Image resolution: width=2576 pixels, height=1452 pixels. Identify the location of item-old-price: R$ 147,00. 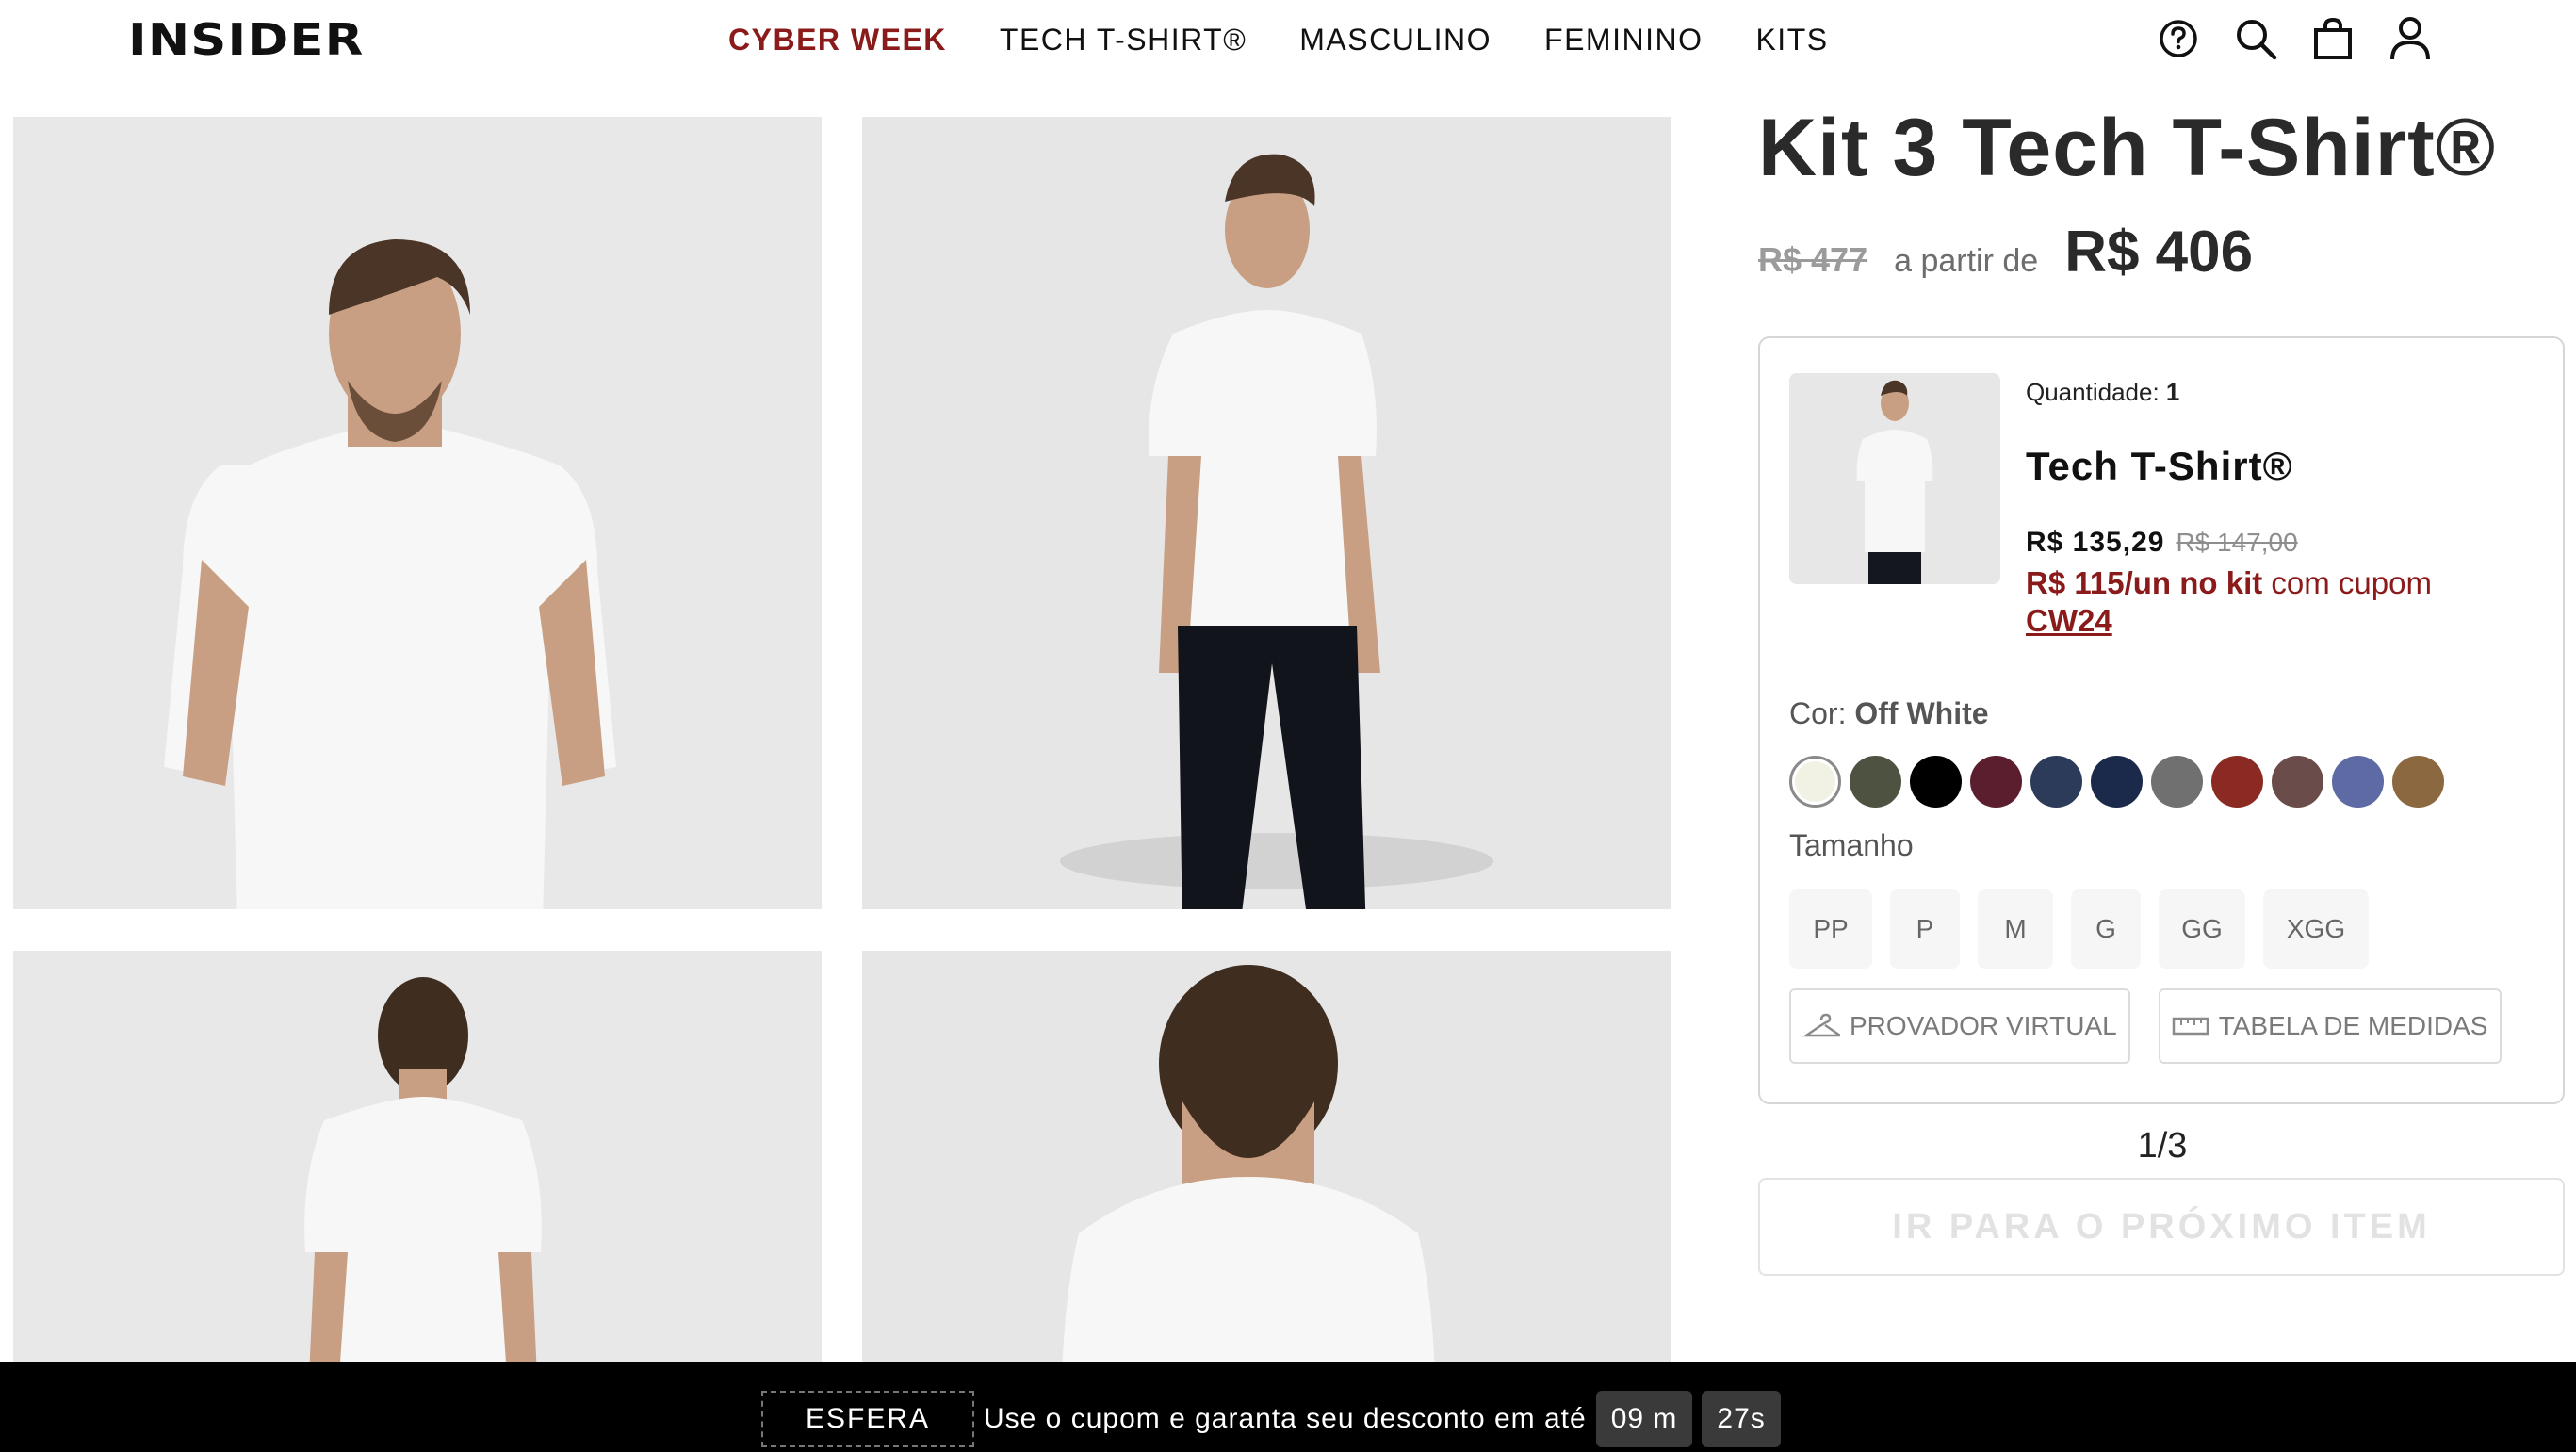
(2237, 542).